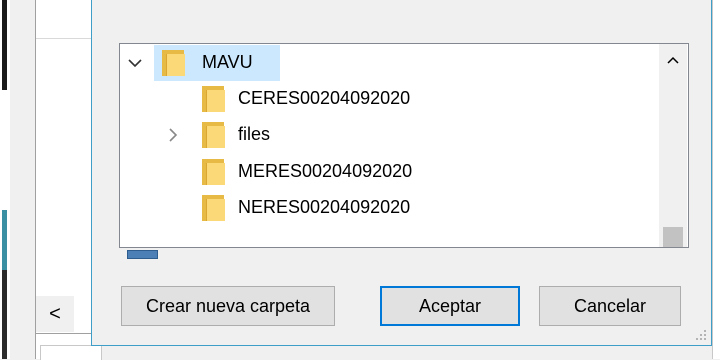  Describe the element at coordinates (55, 314) in the screenshot. I see `scroll-left-icon: <` at that location.